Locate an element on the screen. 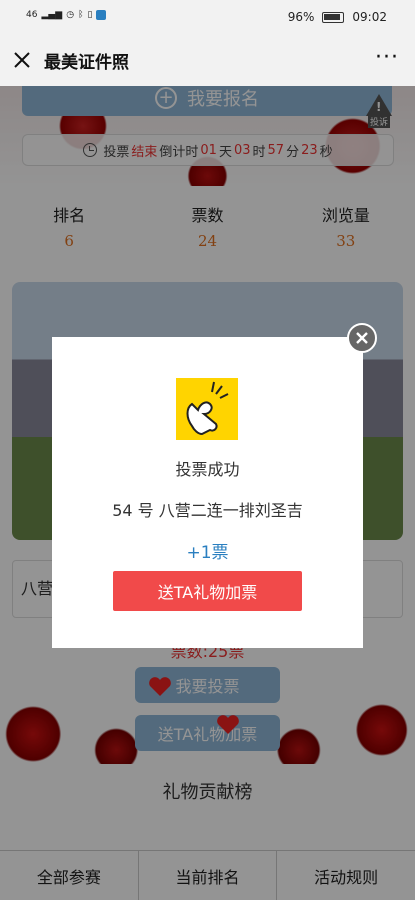 The image size is (415, 900). close-button is located at coordinates (22, 60).